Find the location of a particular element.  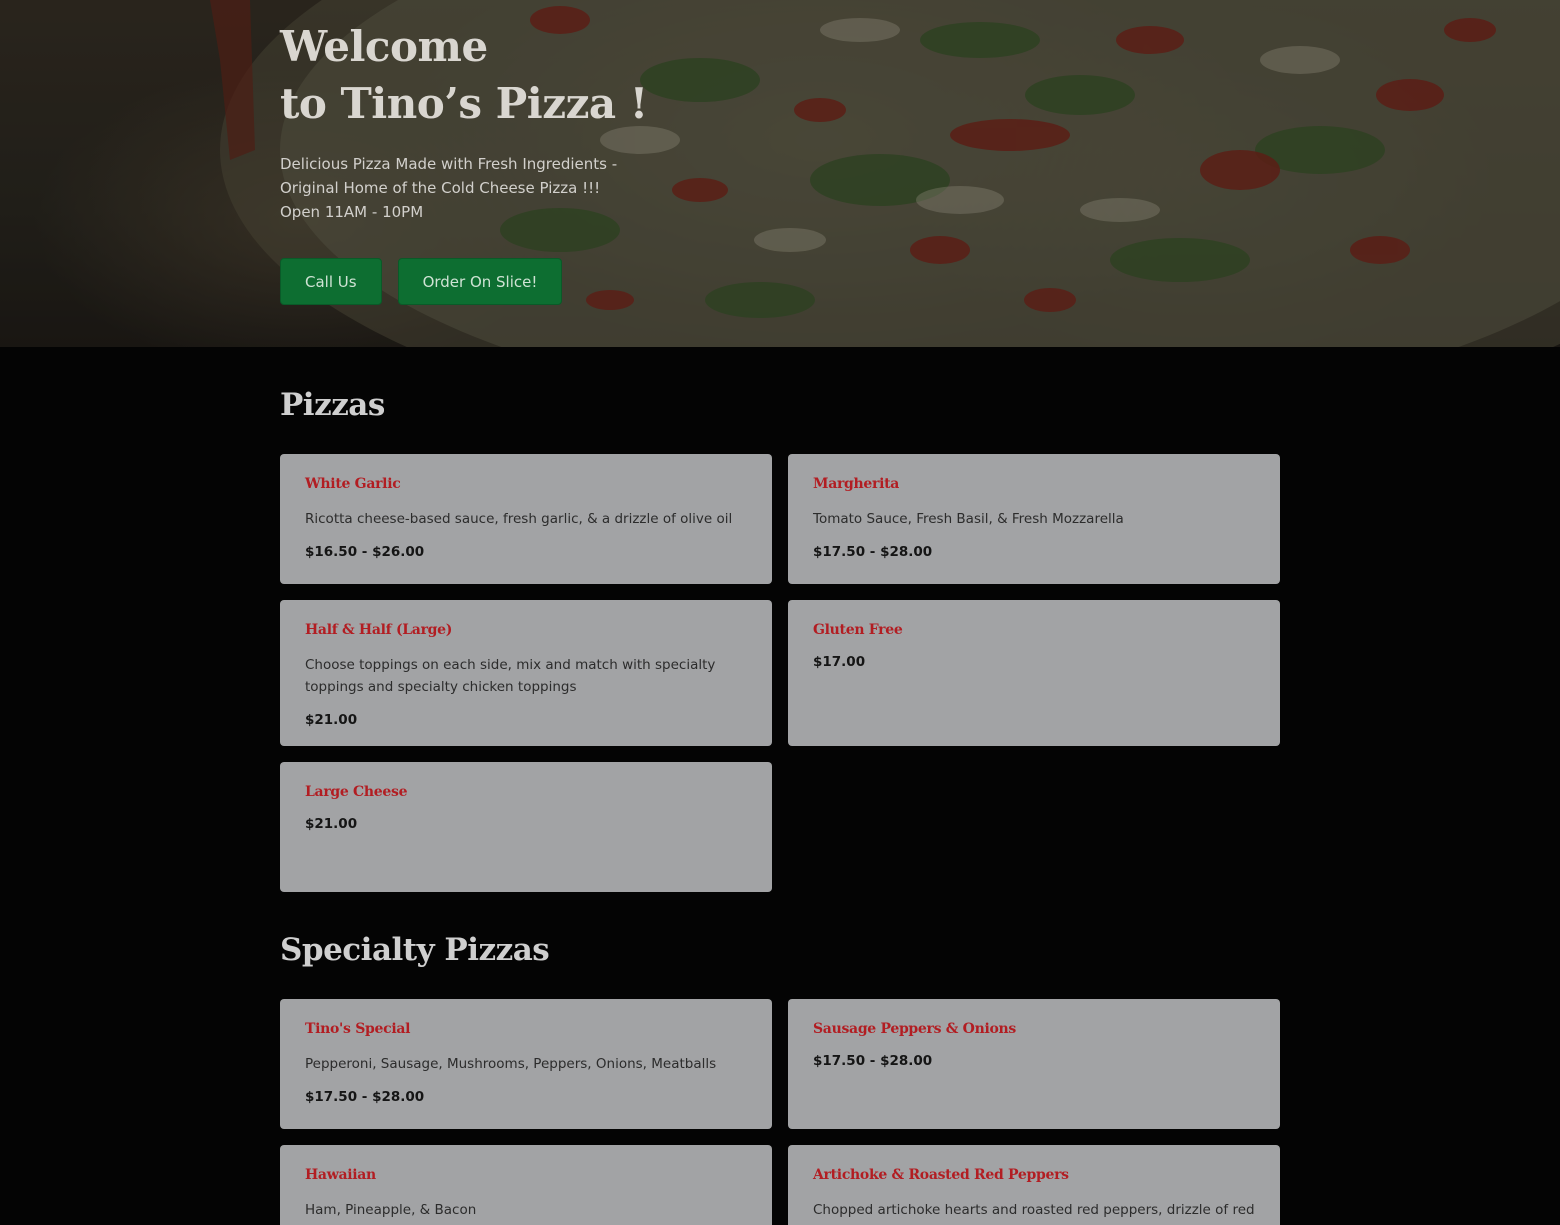

hero-hours: Open 11AM - 10PM is located at coordinates (352, 212).